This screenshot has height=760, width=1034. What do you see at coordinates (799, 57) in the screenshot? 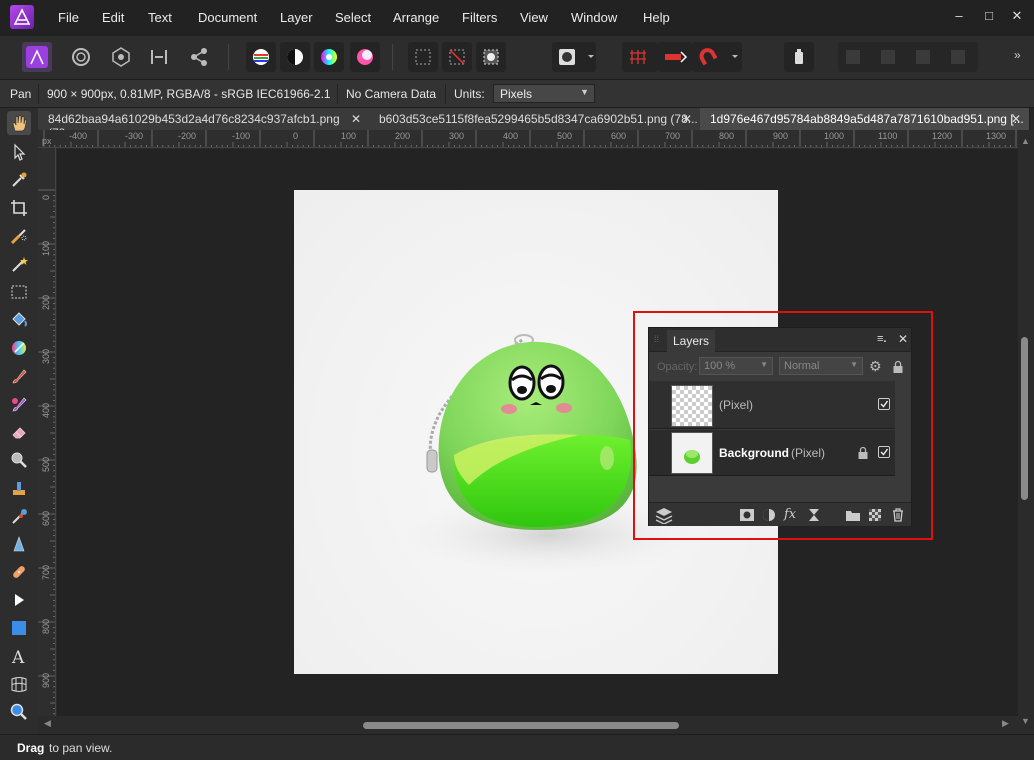
I see `assistant-manager-icon` at bounding box center [799, 57].